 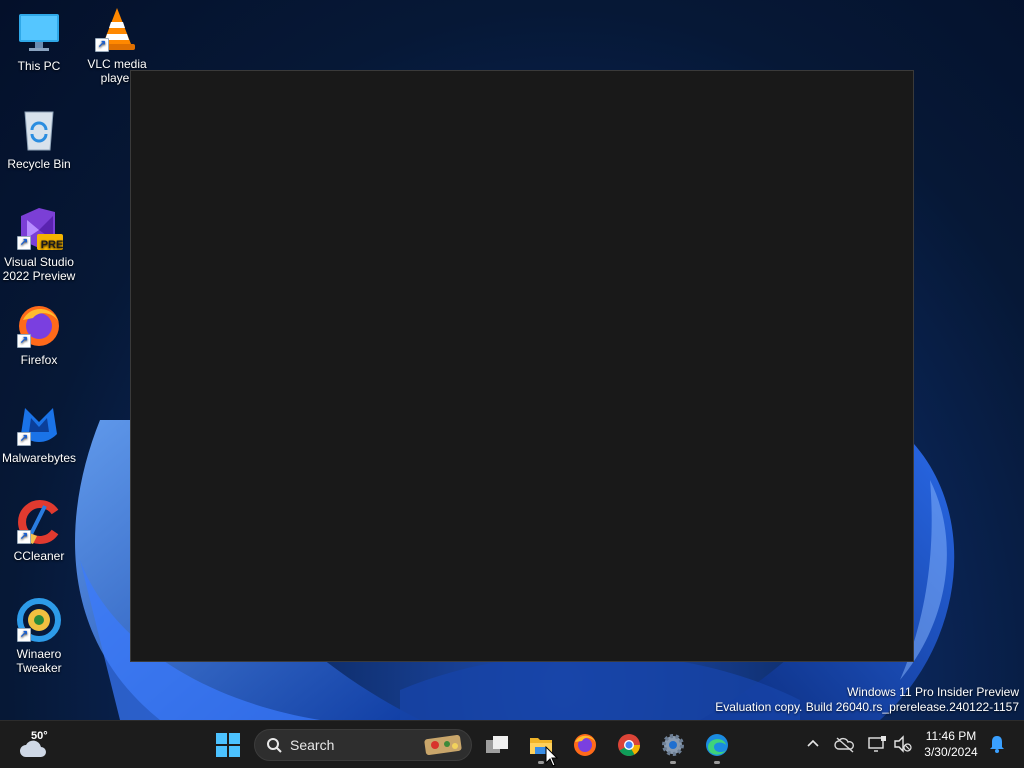 I want to click on taskbar-firefox, so click(x=585, y=745).